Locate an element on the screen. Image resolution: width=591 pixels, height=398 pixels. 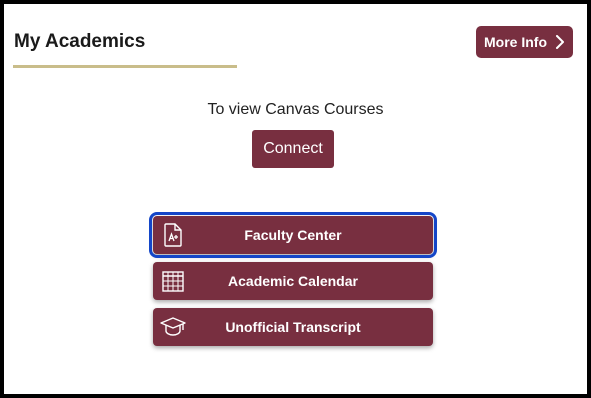
faculty-center-label: Faculty Center is located at coordinates (293, 235).